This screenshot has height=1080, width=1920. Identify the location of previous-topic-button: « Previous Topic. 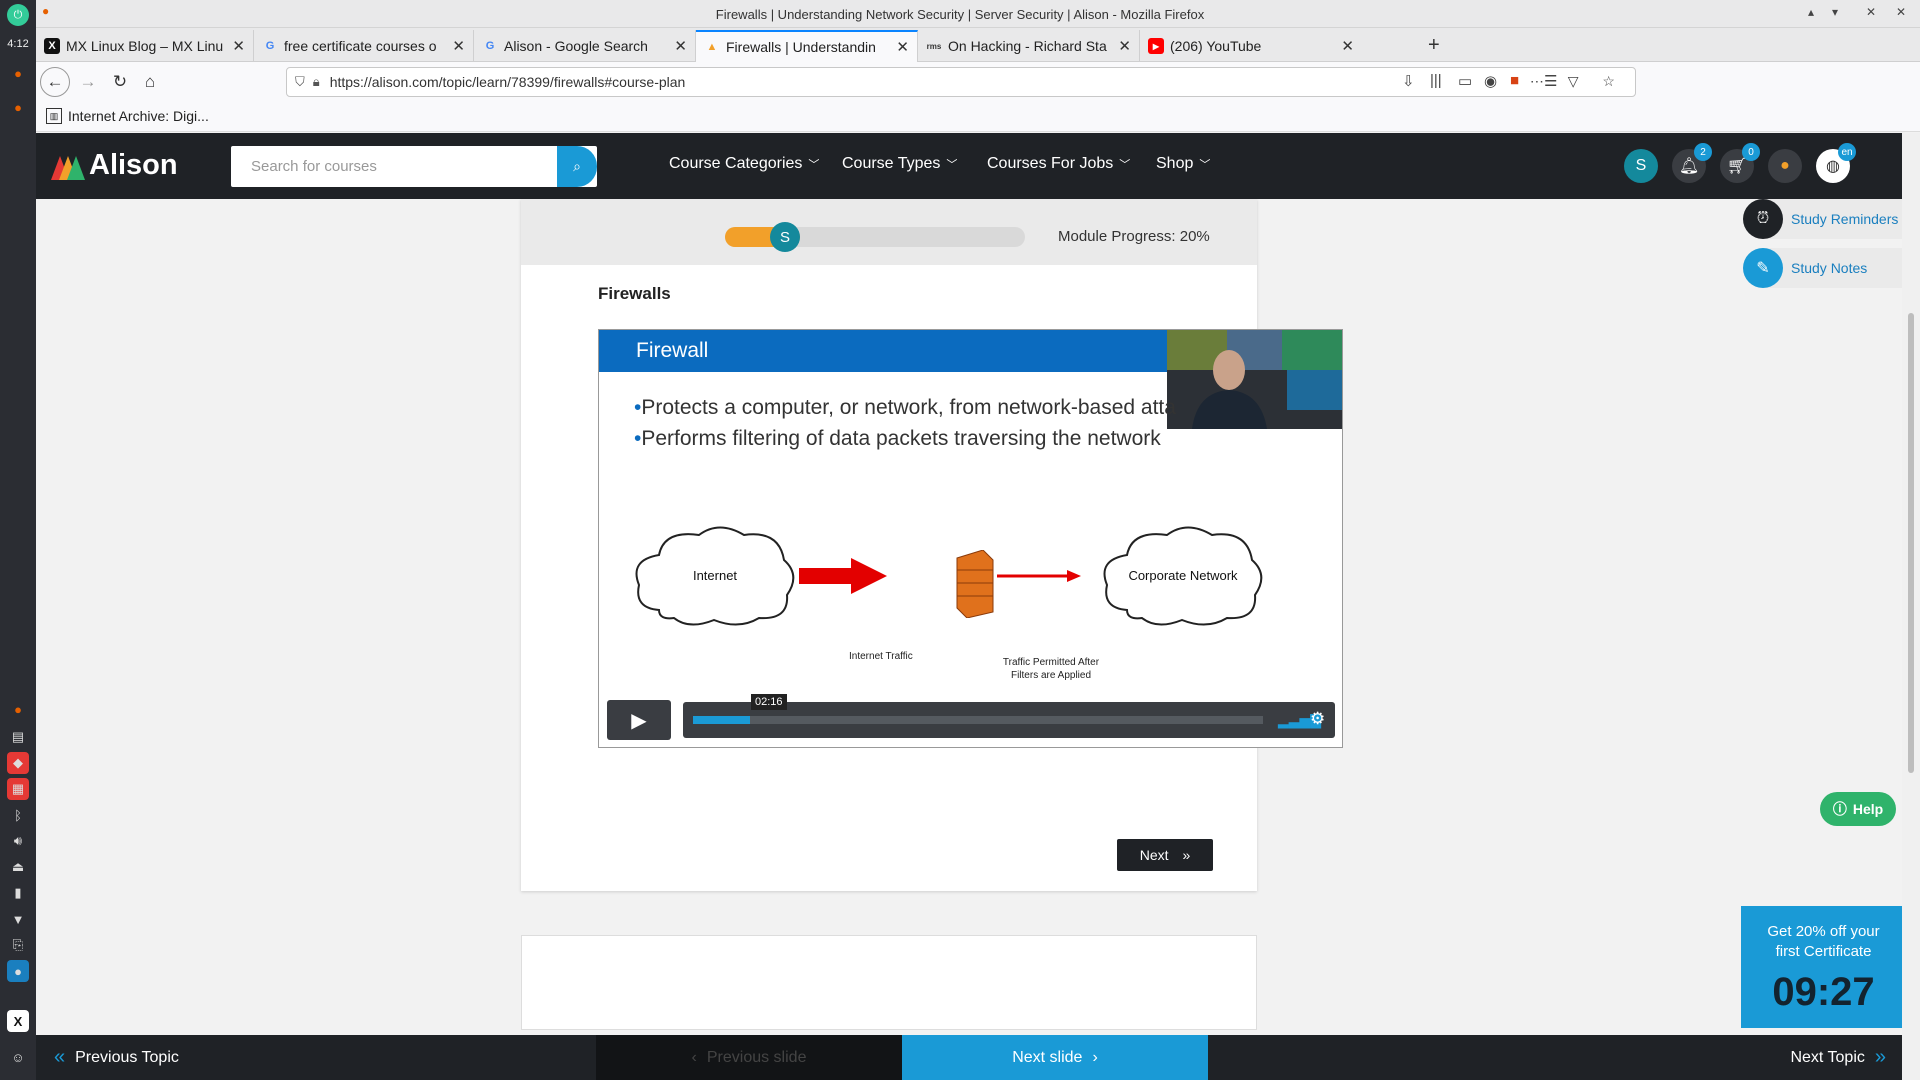
(316, 1057).